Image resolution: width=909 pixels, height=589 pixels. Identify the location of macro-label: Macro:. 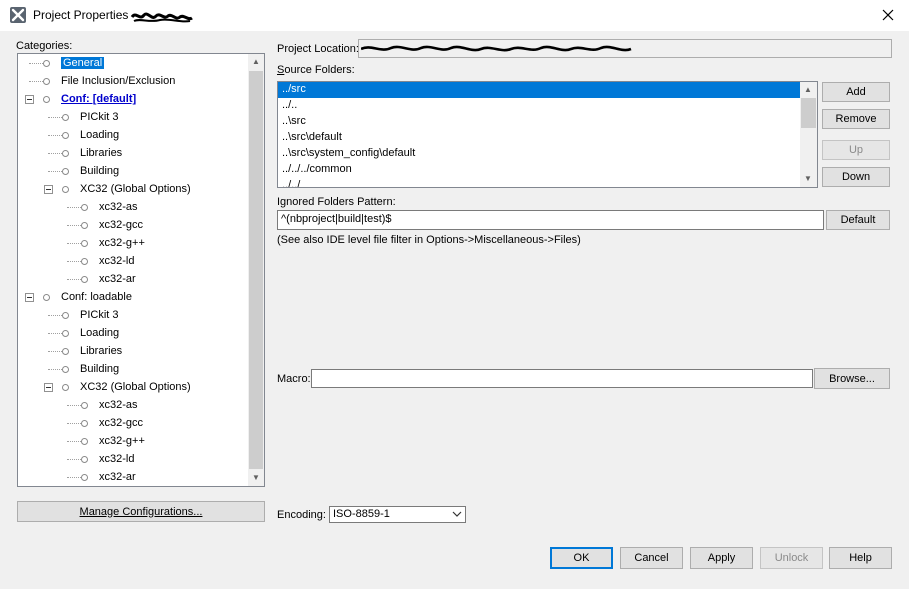
(294, 379).